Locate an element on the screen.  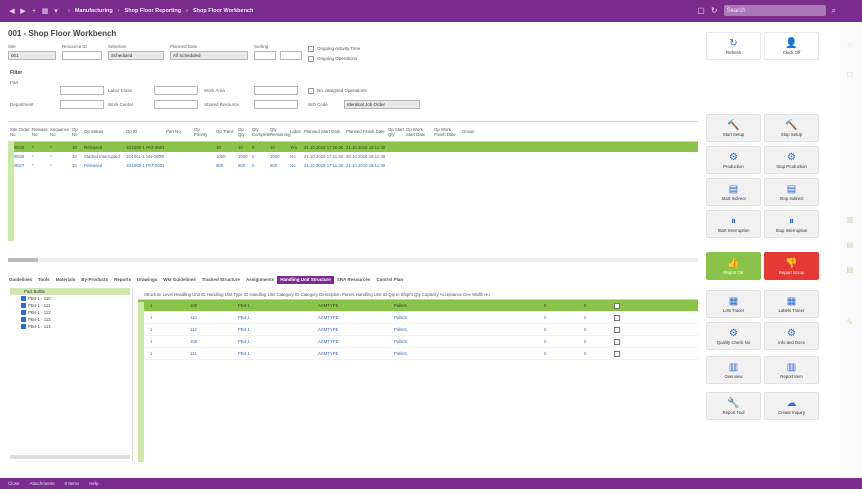
scrollbar-thumb is located at coordinates (23, 260).